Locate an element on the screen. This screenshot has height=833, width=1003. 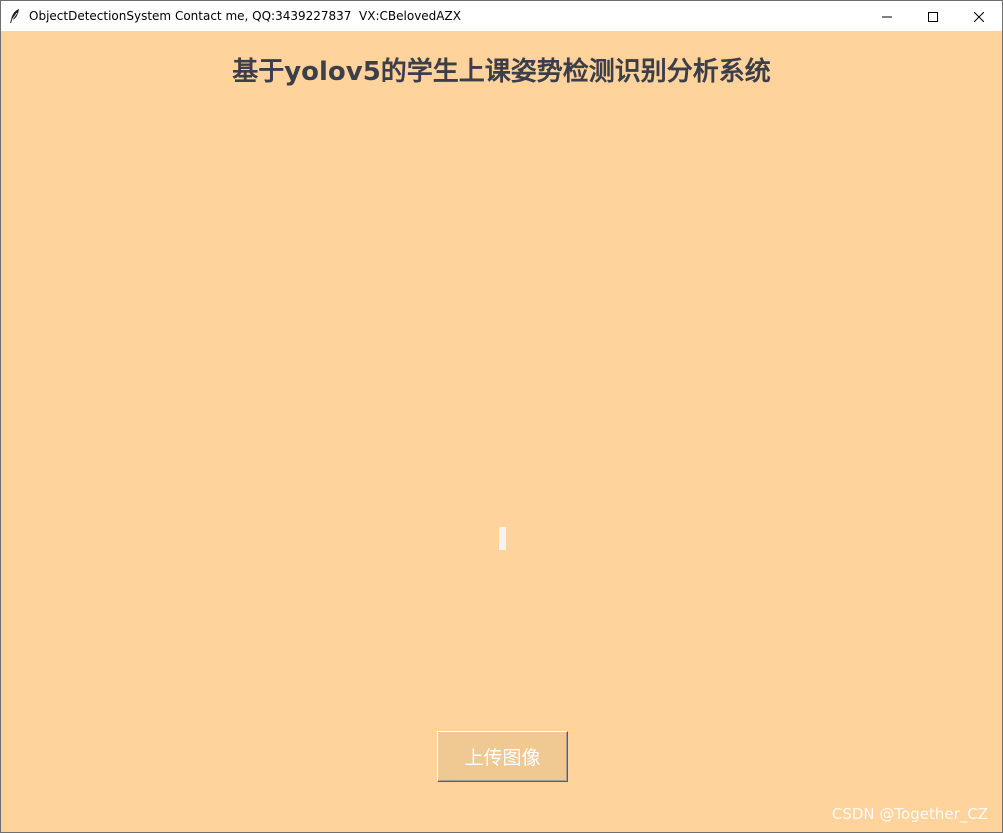
maximize-button is located at coordinates (933, 16).